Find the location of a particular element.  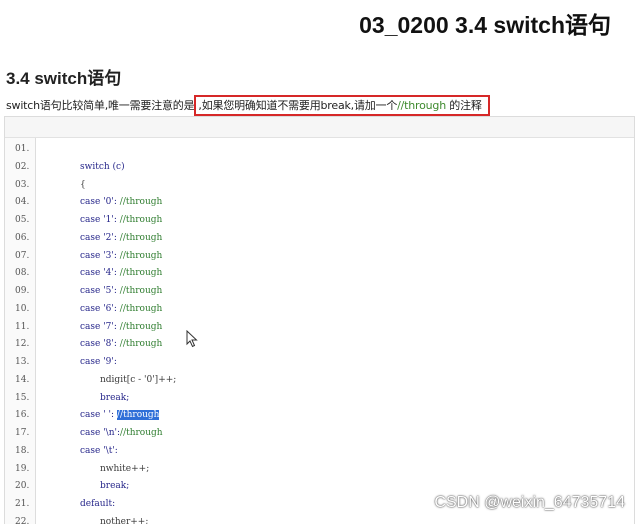

code-token: case '3': is located at coordinates (100, 255).